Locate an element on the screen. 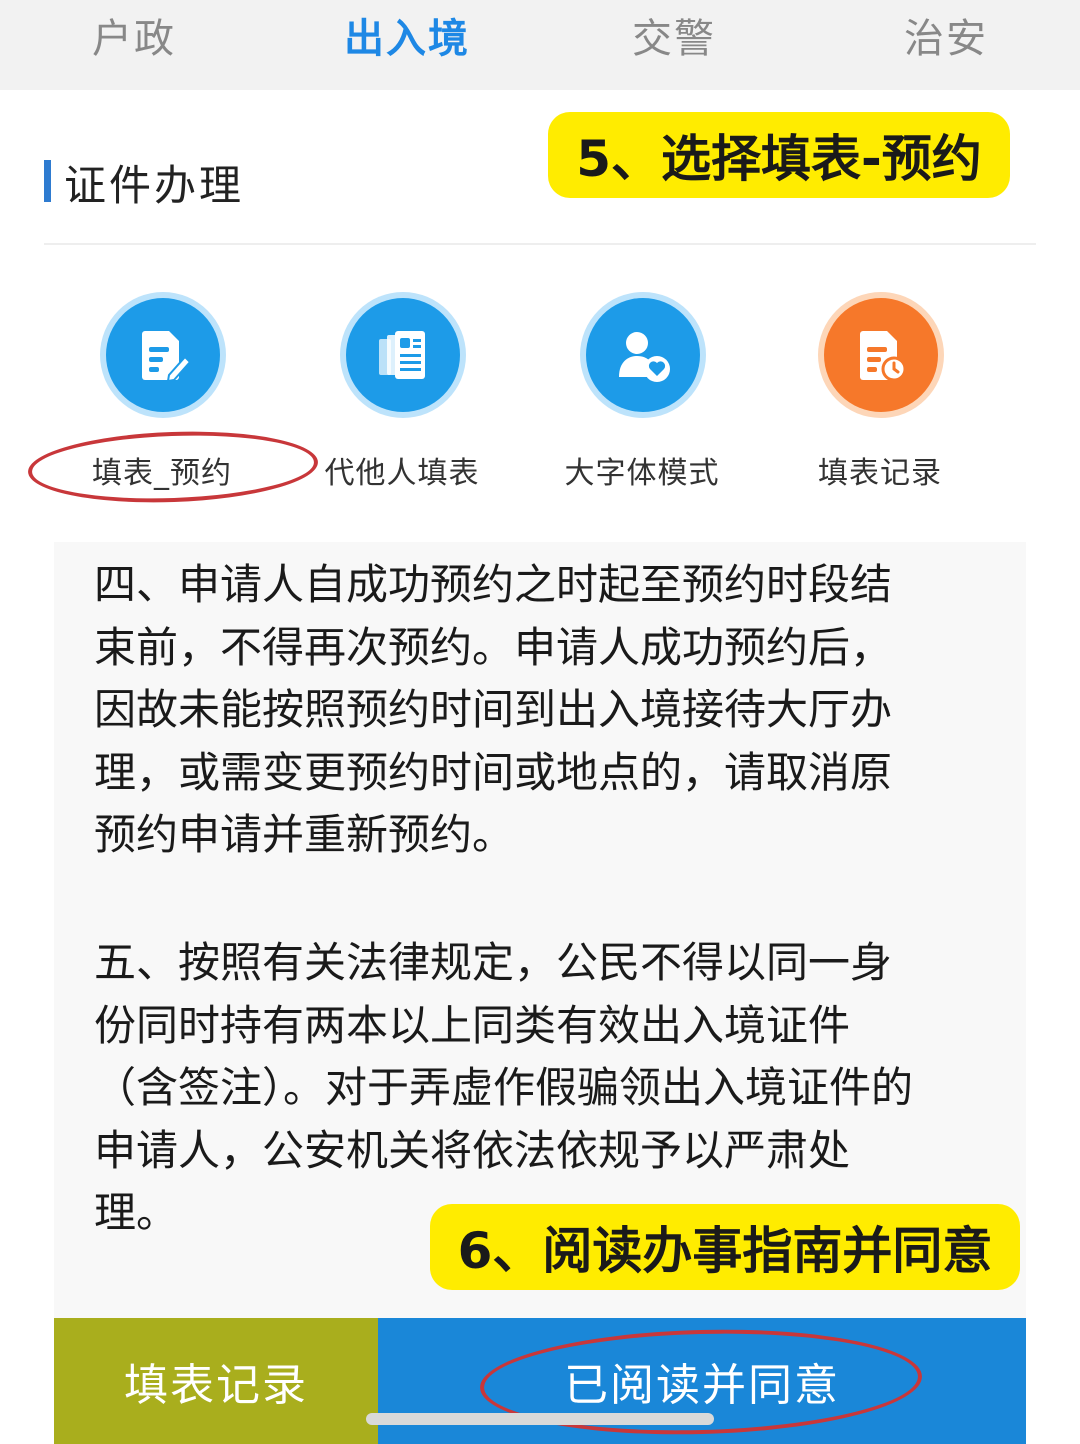 The image size is (1080, 1444). tab-jiaojing: 交警 is located at coordinates (674, 35).